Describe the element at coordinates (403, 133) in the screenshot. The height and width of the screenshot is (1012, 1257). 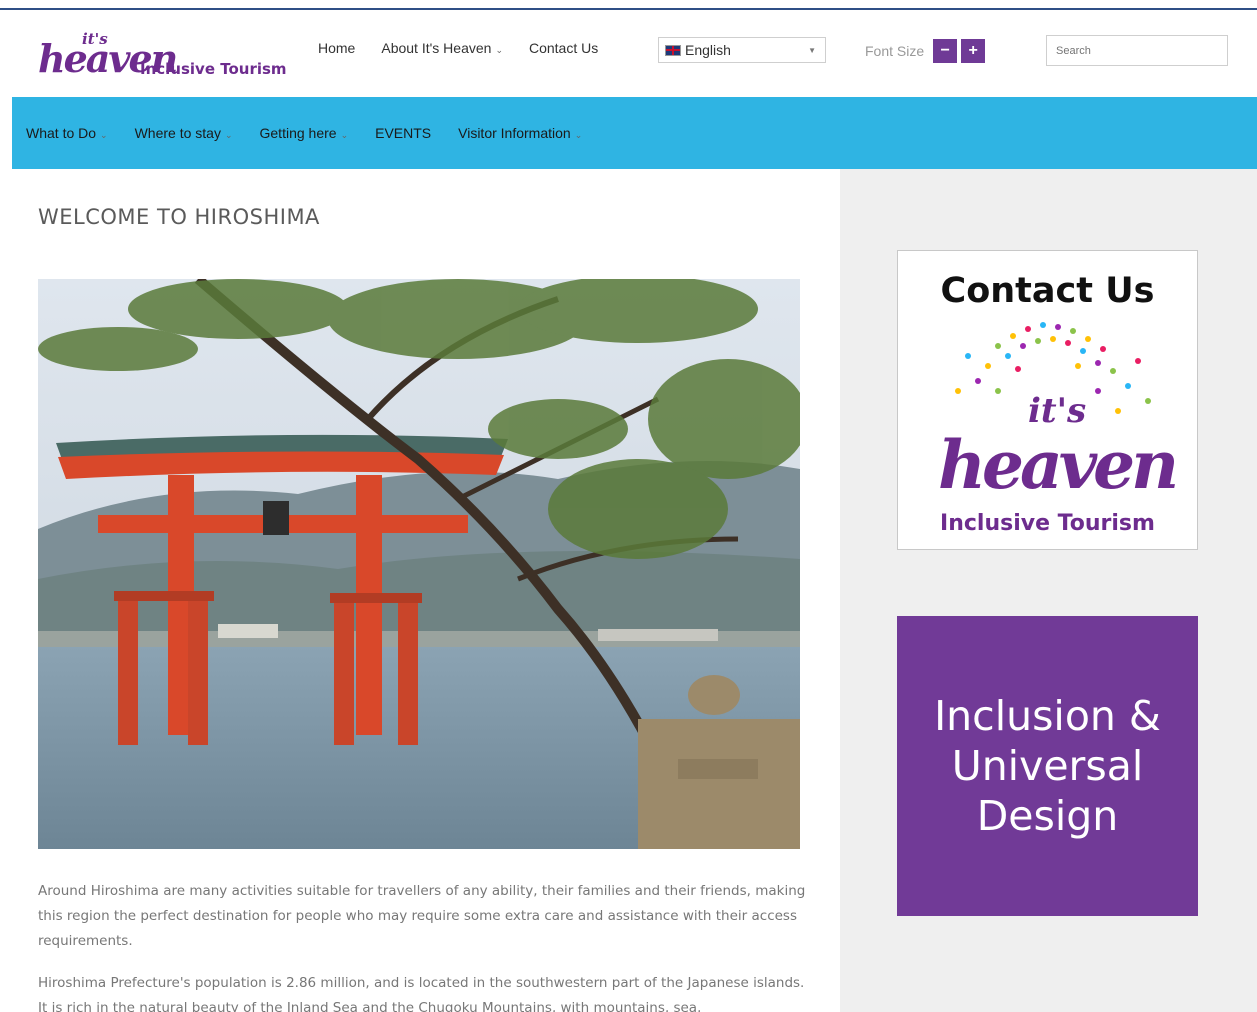
I see `main-nav-events: EVENTS` at that location.